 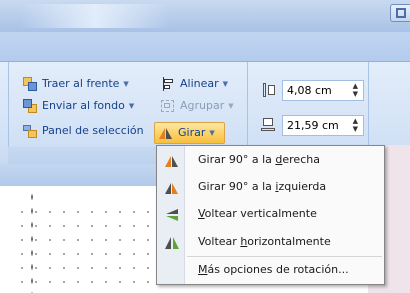 What do you see at coordinates (168, 84) in the screenshot?
I see `align-icon` at bounding box center [168, 84].